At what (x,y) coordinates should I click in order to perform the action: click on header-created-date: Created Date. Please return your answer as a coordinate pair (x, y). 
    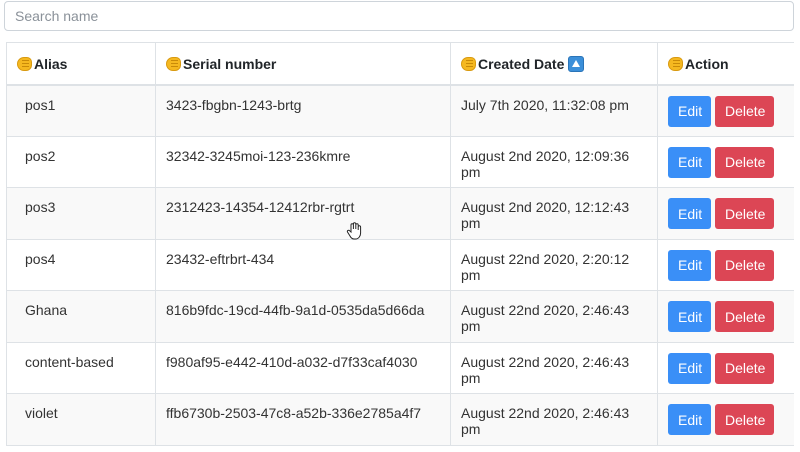
    Looking at the image, I should click on (554, 64).